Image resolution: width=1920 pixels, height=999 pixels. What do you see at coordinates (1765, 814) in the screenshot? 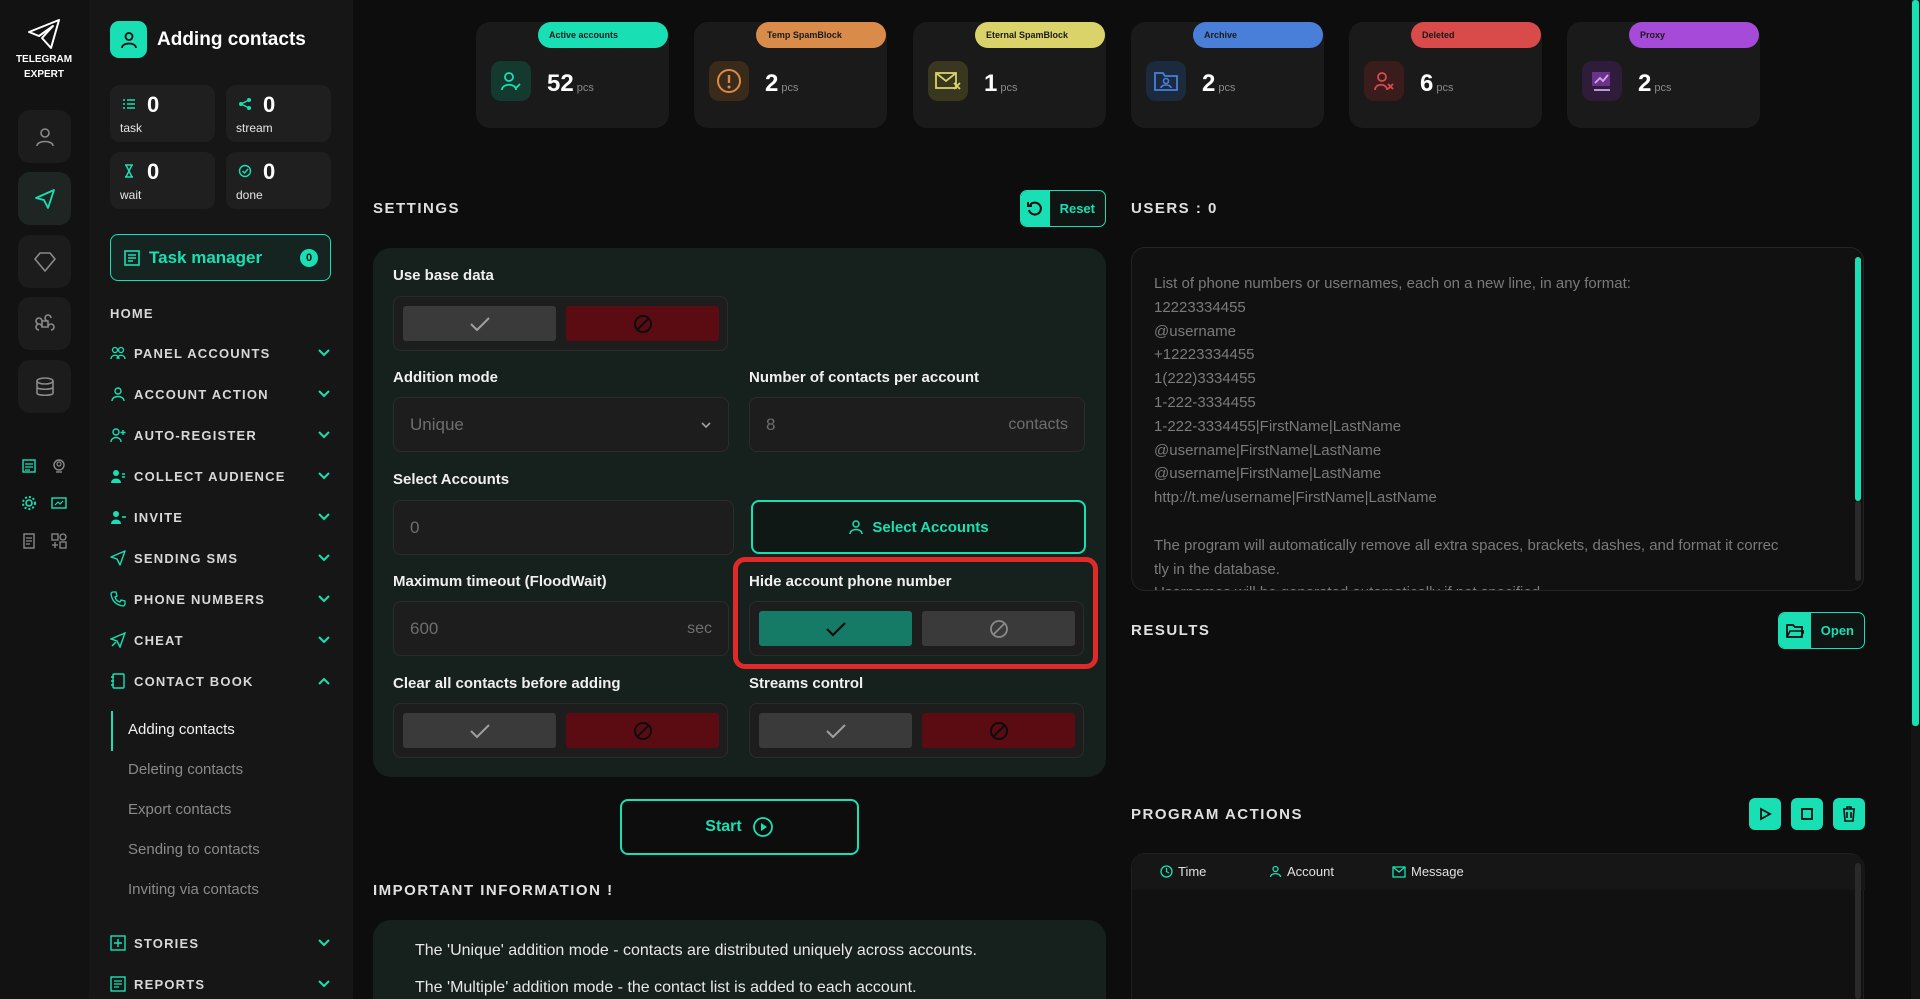
I see `play-button` at bounding box center [1765, 814].